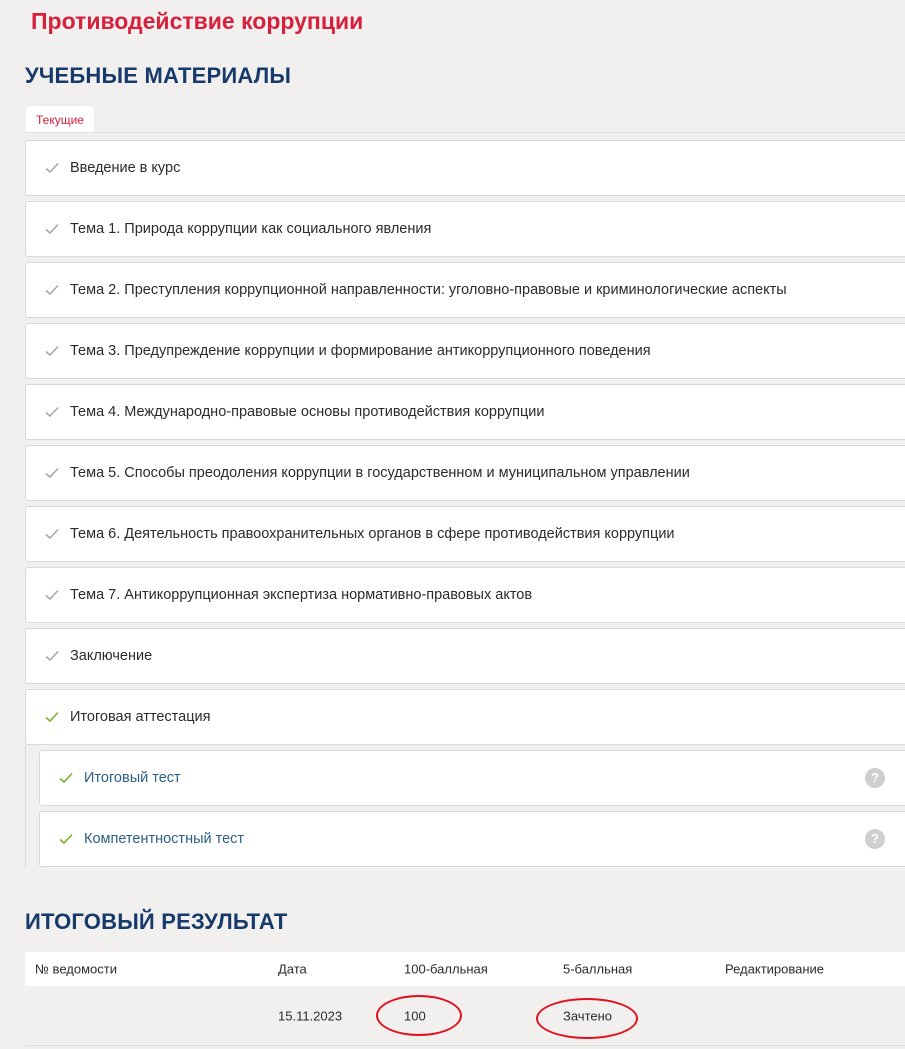  I want to click on list-item: Заключение, so click(465, 656).